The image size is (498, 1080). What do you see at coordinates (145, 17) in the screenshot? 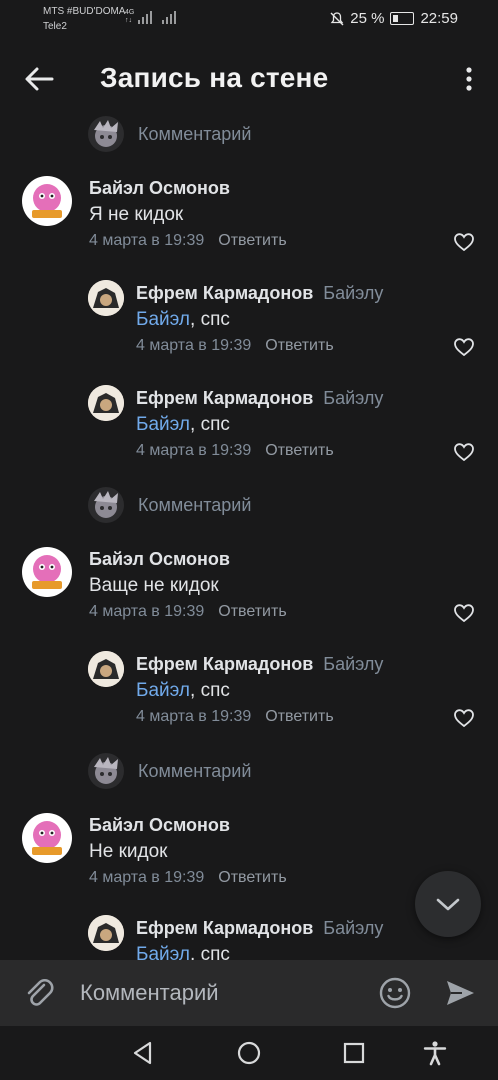
I see `signal-icon` at bounding box center [145, 17].